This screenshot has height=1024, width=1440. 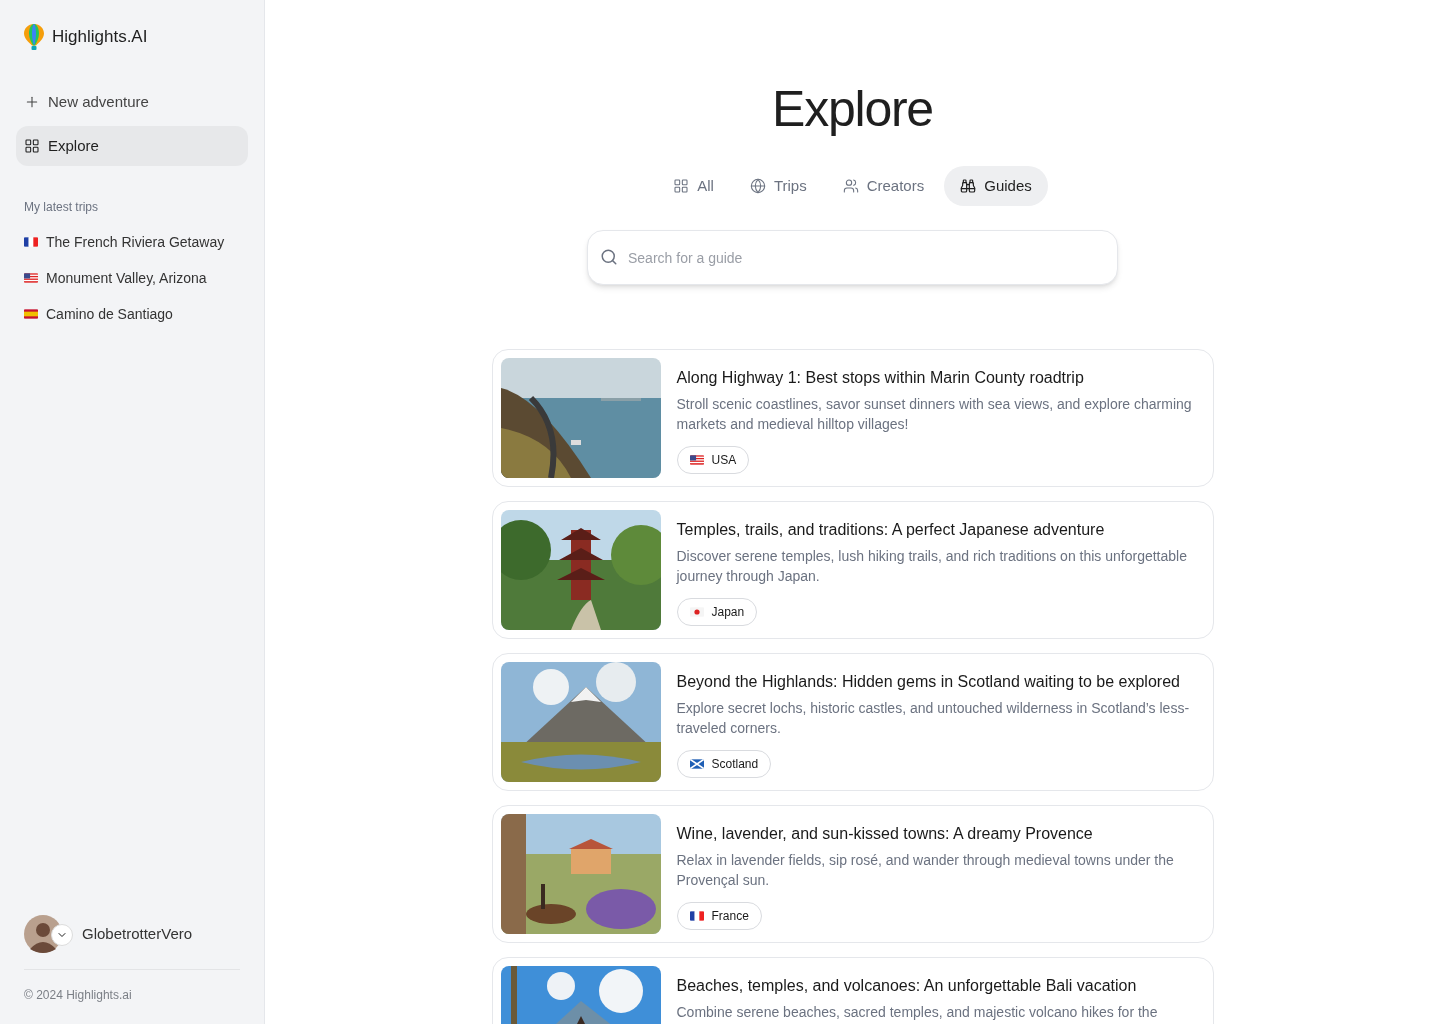 I want to click on filter-tab: Creators, so click(x=883, y=186).